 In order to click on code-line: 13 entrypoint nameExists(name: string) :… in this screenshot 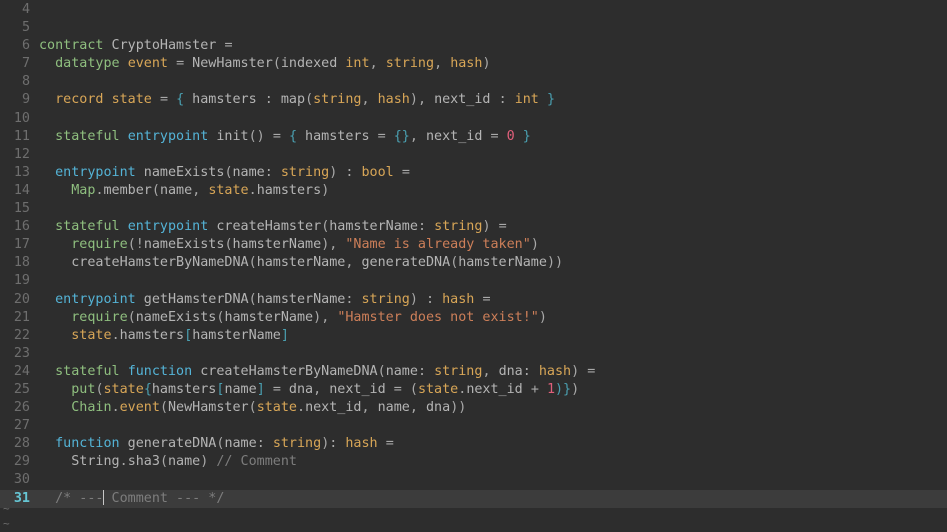, I will do `click(473, 173)`.